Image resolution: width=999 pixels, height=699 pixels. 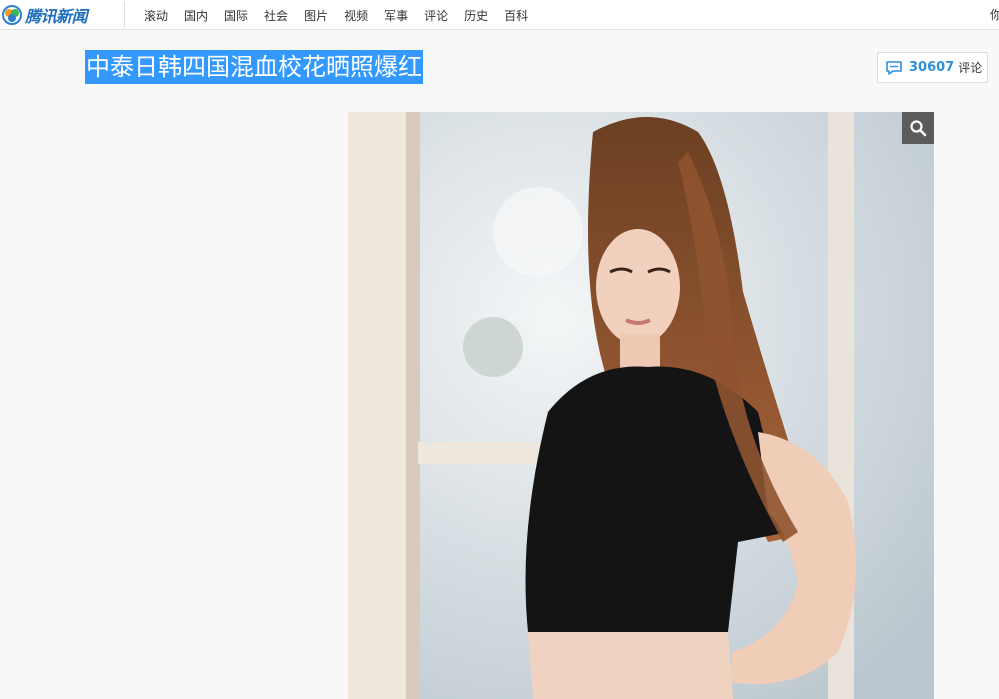 I want to click on main-nav: 滚动 国内 国际 社会 图片 视频 军事 评论 历史 百科, so click(x=336, y=15).